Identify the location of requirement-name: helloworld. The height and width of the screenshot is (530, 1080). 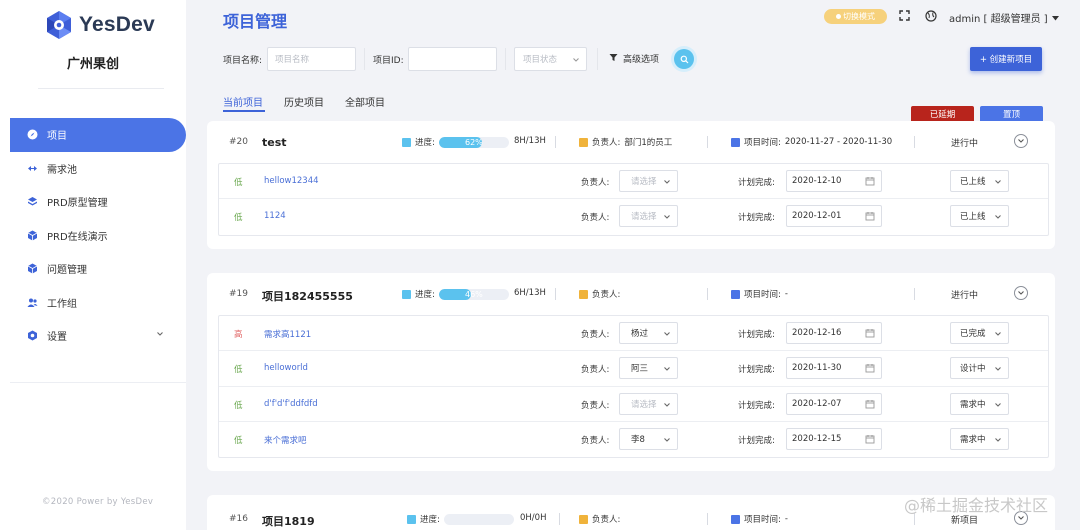
(286, 368).